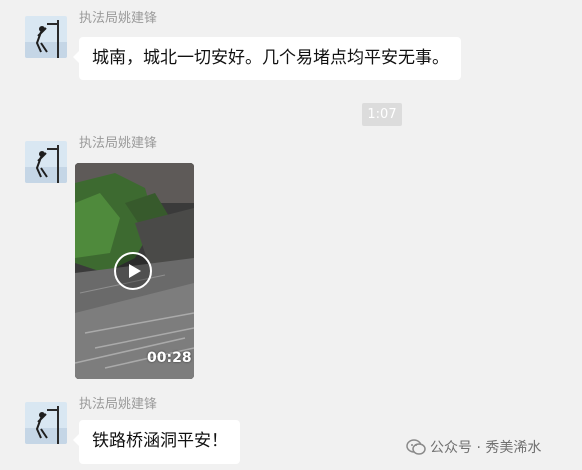  I want to click on play-icon, so click(135, 271).